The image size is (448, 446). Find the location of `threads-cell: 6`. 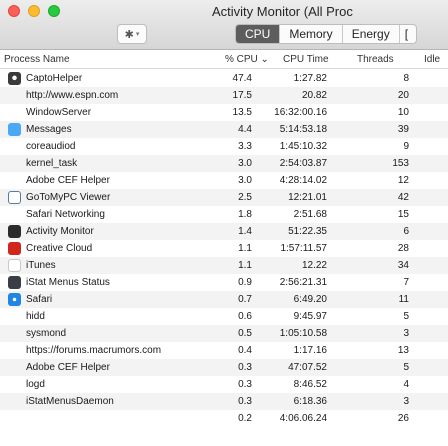

threads-cell: 6 is located at coordinates (406, 231).